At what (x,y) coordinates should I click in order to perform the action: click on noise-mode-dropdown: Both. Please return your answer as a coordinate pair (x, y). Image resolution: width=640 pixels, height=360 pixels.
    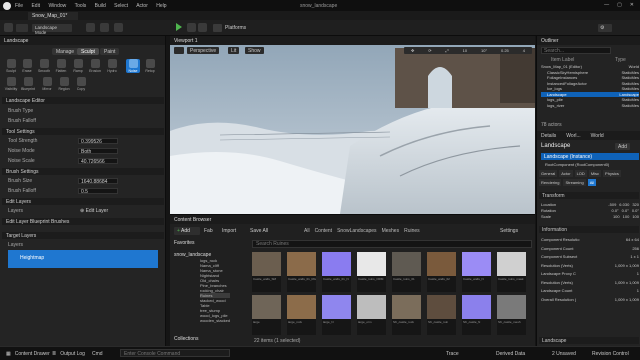
    Looking at the image, I should click on (98, 151).